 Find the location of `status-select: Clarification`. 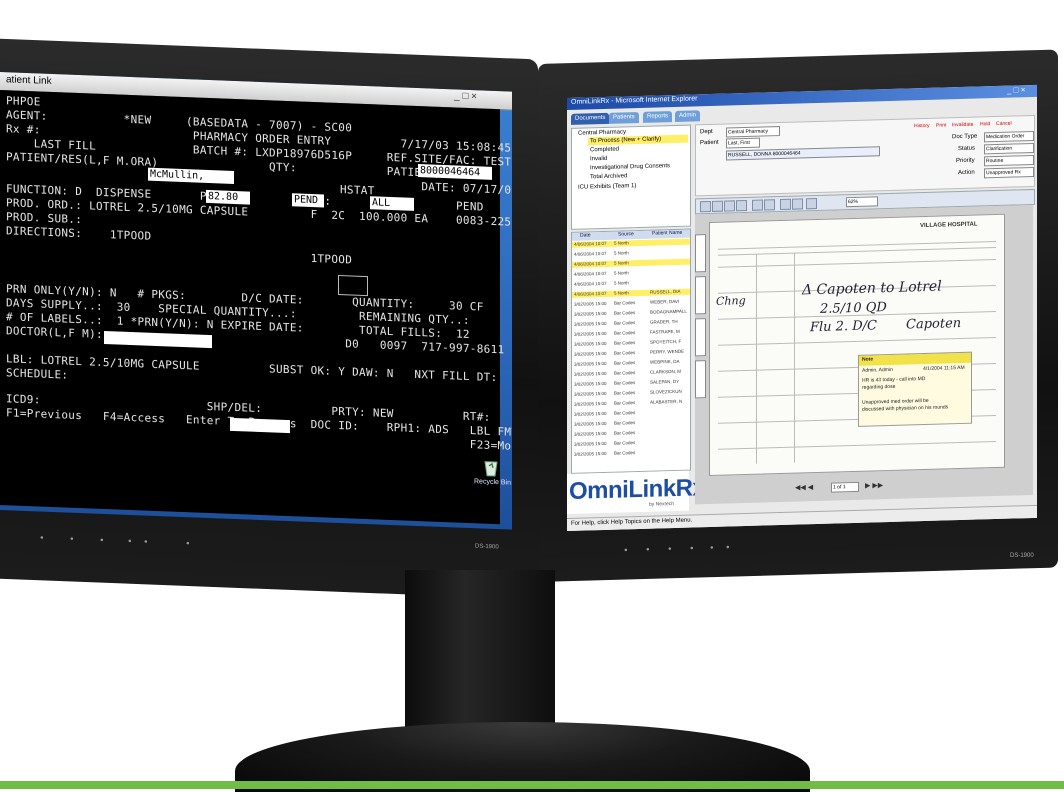

status-select: Clarification is located at coordinates (1009, 148).